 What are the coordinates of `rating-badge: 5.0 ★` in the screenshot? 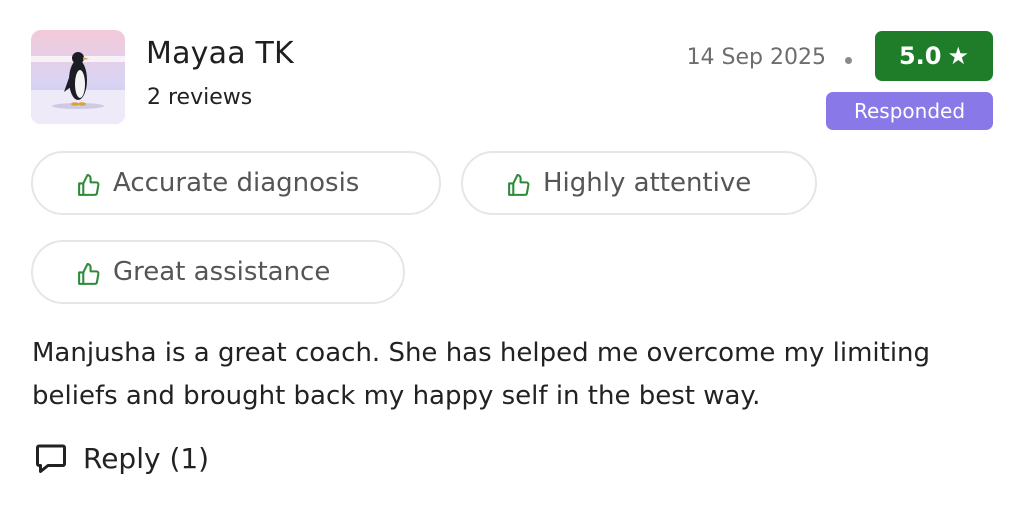 It's located at (934, 56).